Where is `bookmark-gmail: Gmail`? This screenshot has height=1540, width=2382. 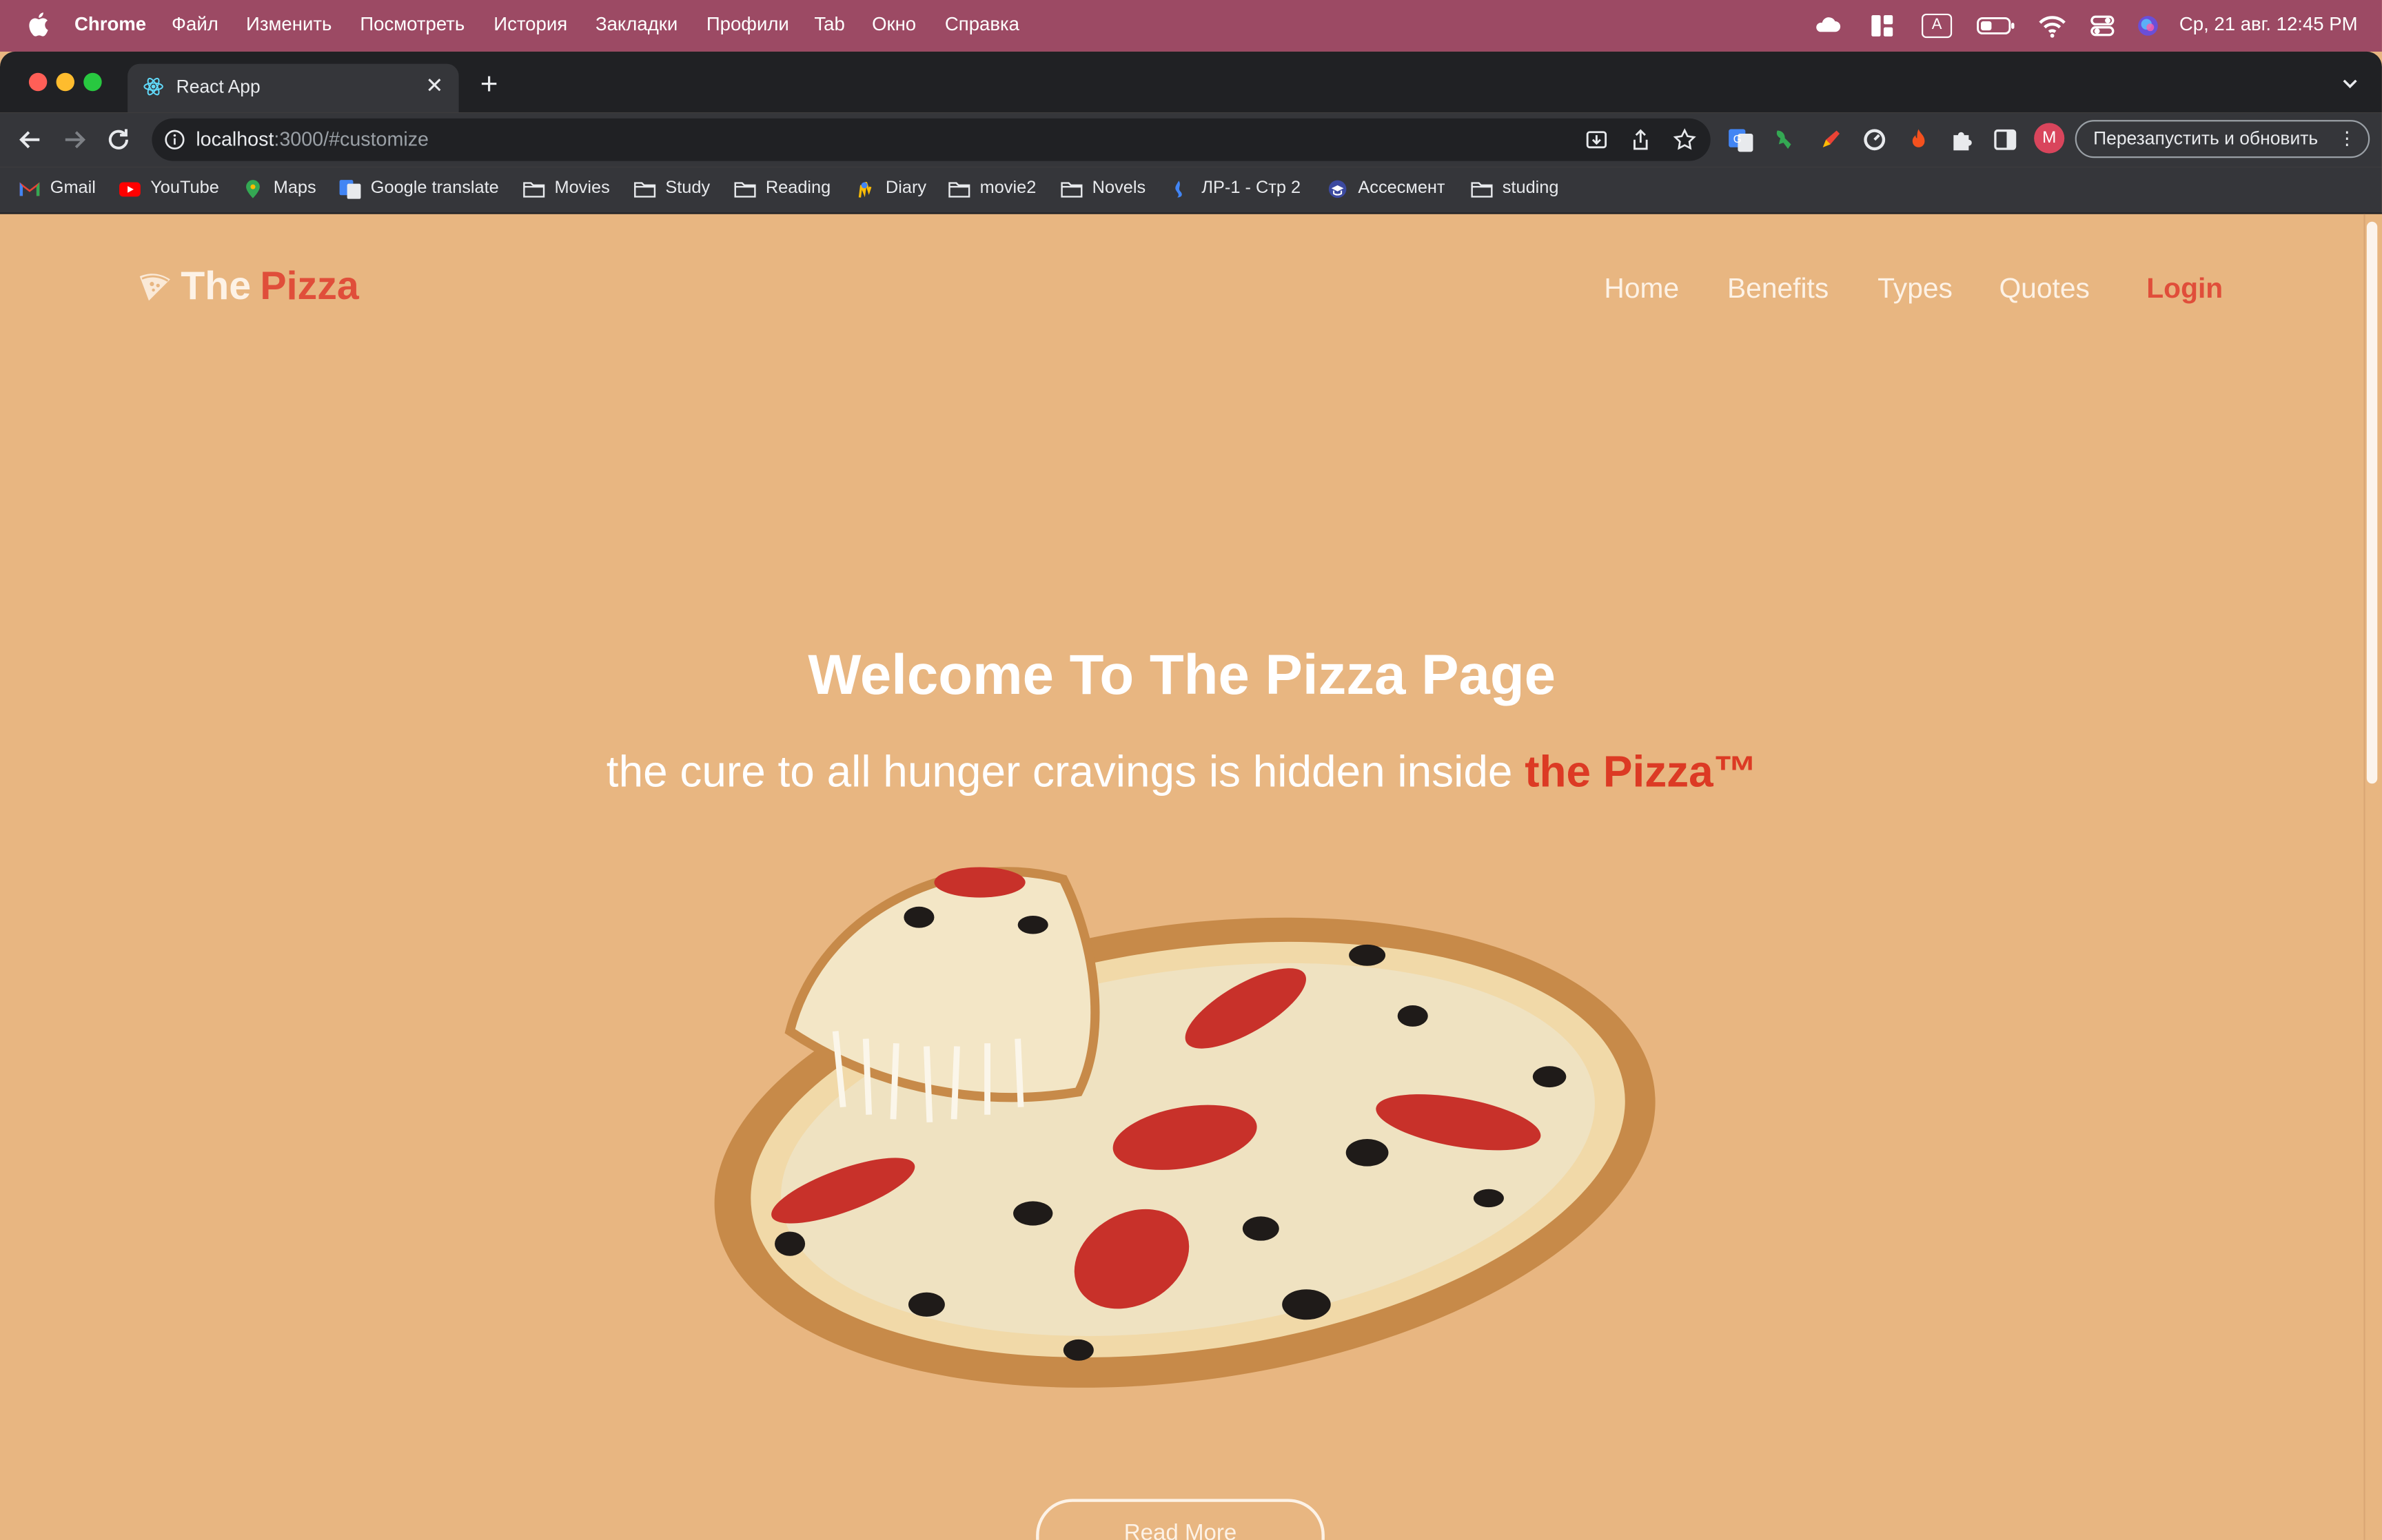
bookmark-gmail: Gmail is located at coordinates (57, 188).